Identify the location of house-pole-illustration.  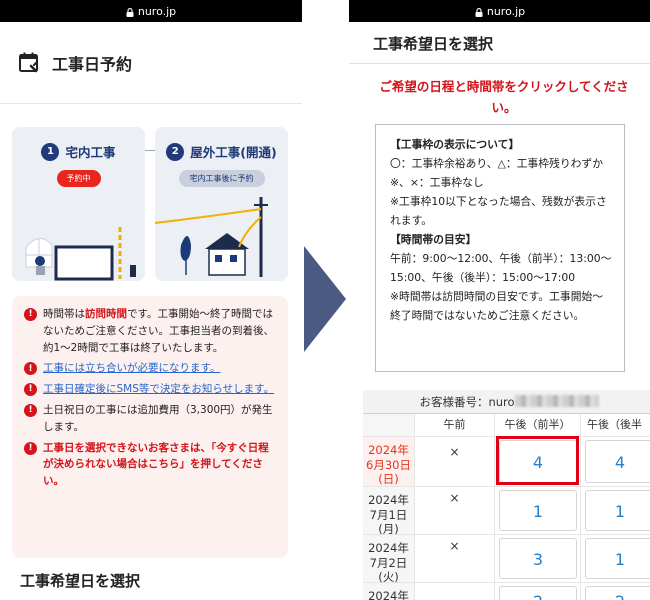
(211, 237).